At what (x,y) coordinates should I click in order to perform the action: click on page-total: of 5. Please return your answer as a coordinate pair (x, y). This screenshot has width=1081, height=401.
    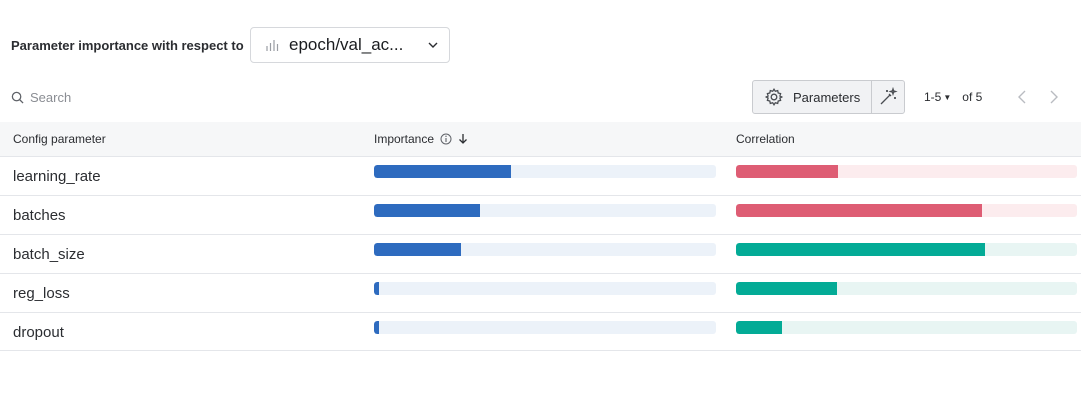
    Looking at the image, I should click on (972, 97).